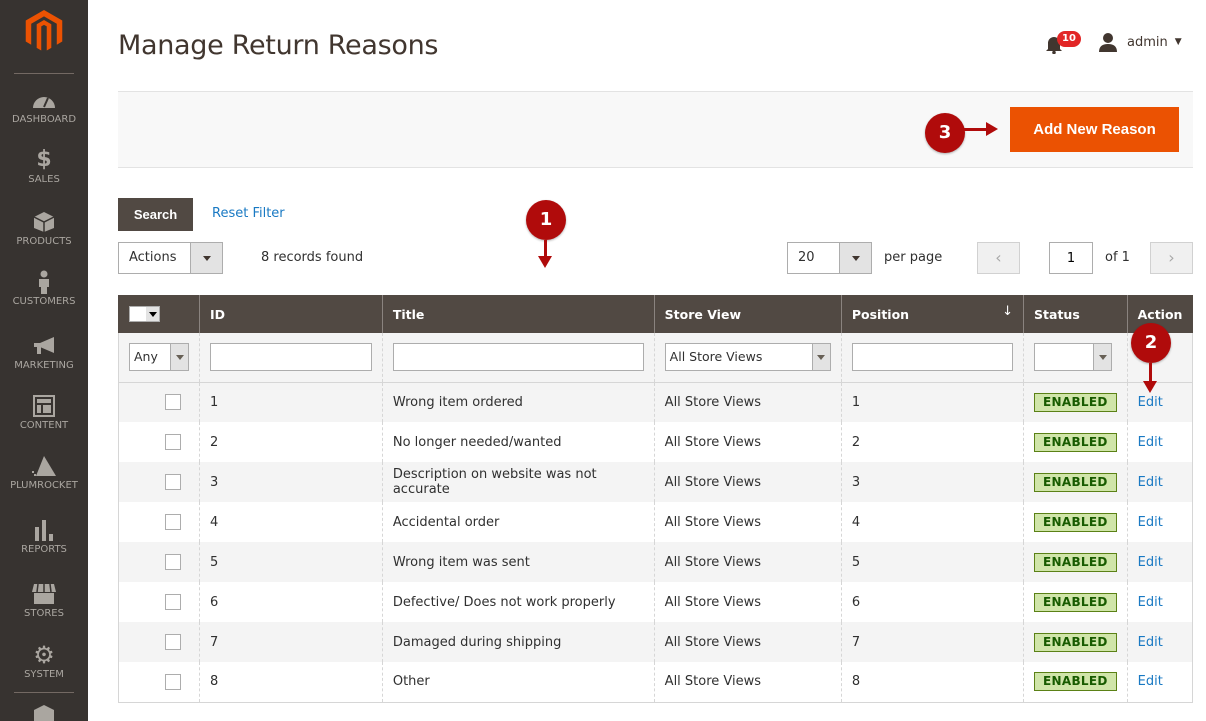 This screenshot has width=1206, height=721. Describe the element at coordinates (44, 228) in the screenshot. I see `sidebar-item-products: PRODUCTS` at that location.